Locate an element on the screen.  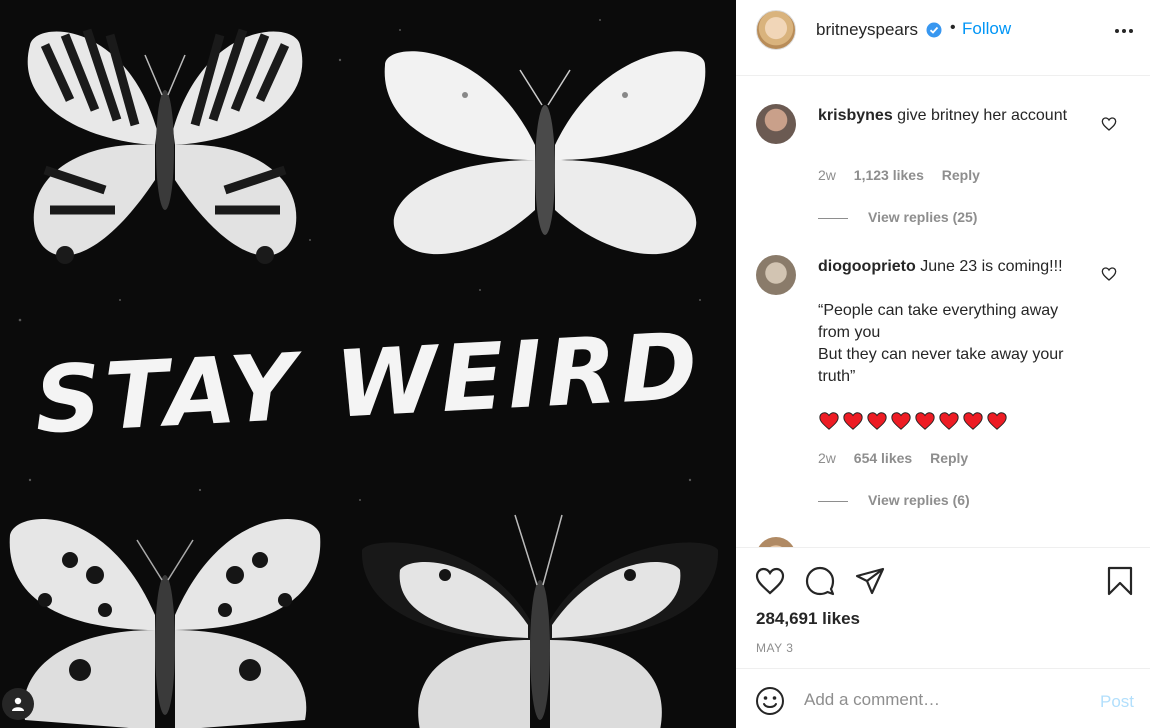
paper-plane-icon is located at coordinates (870, 581).